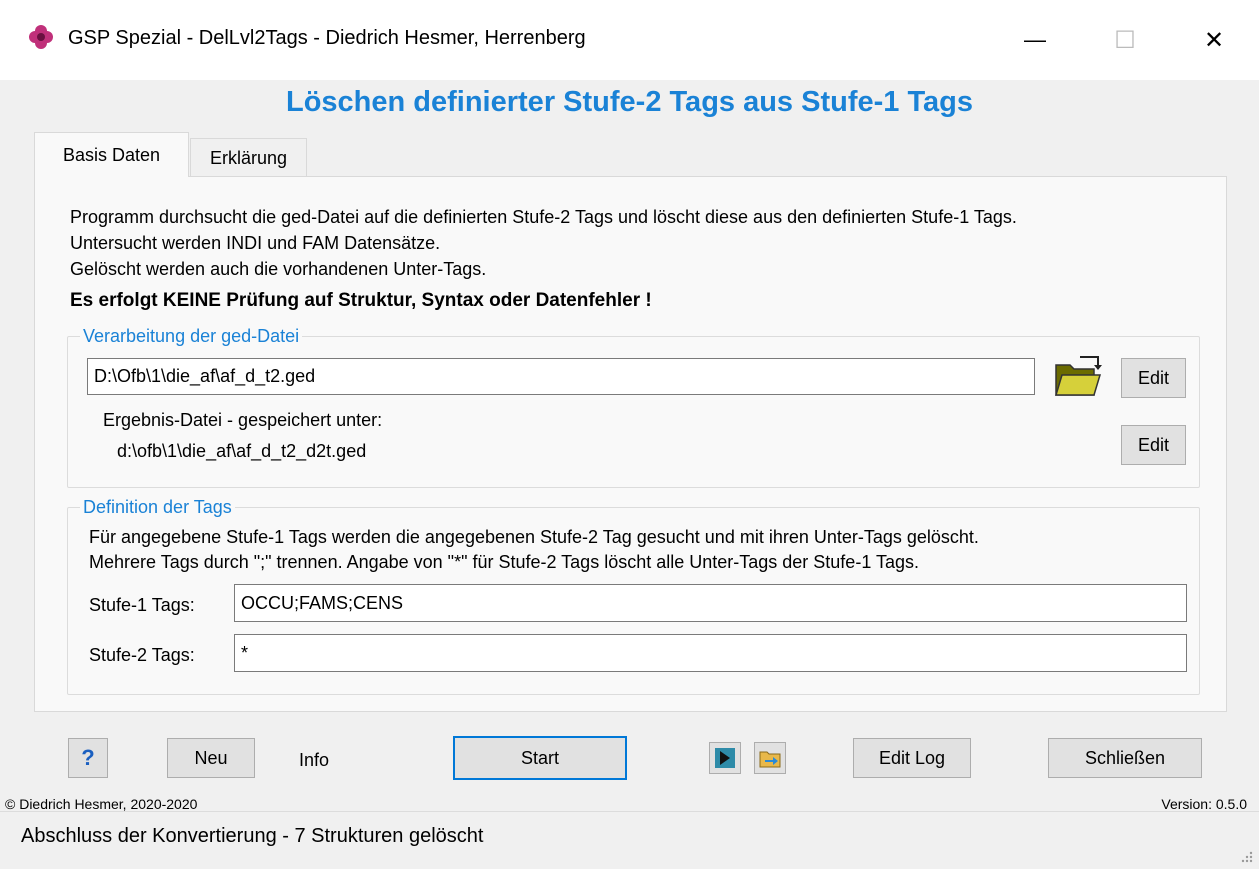 The width and height of the screenshot is (1259, 869). I want to click on level2-tags-label: Stufe-2 Tags:, so click(142, 655).